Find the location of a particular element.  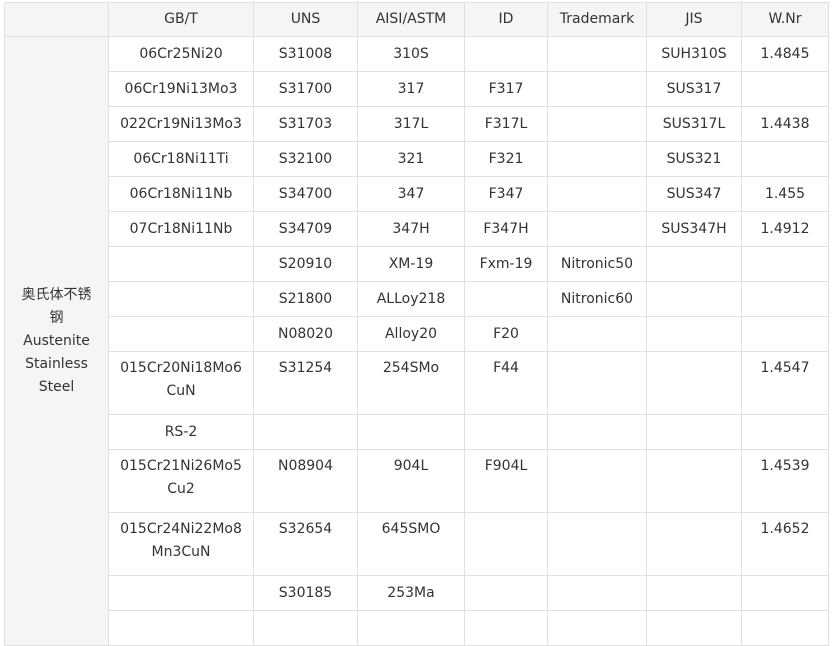

cell-id: F347 is located at coordinates (506, 194).